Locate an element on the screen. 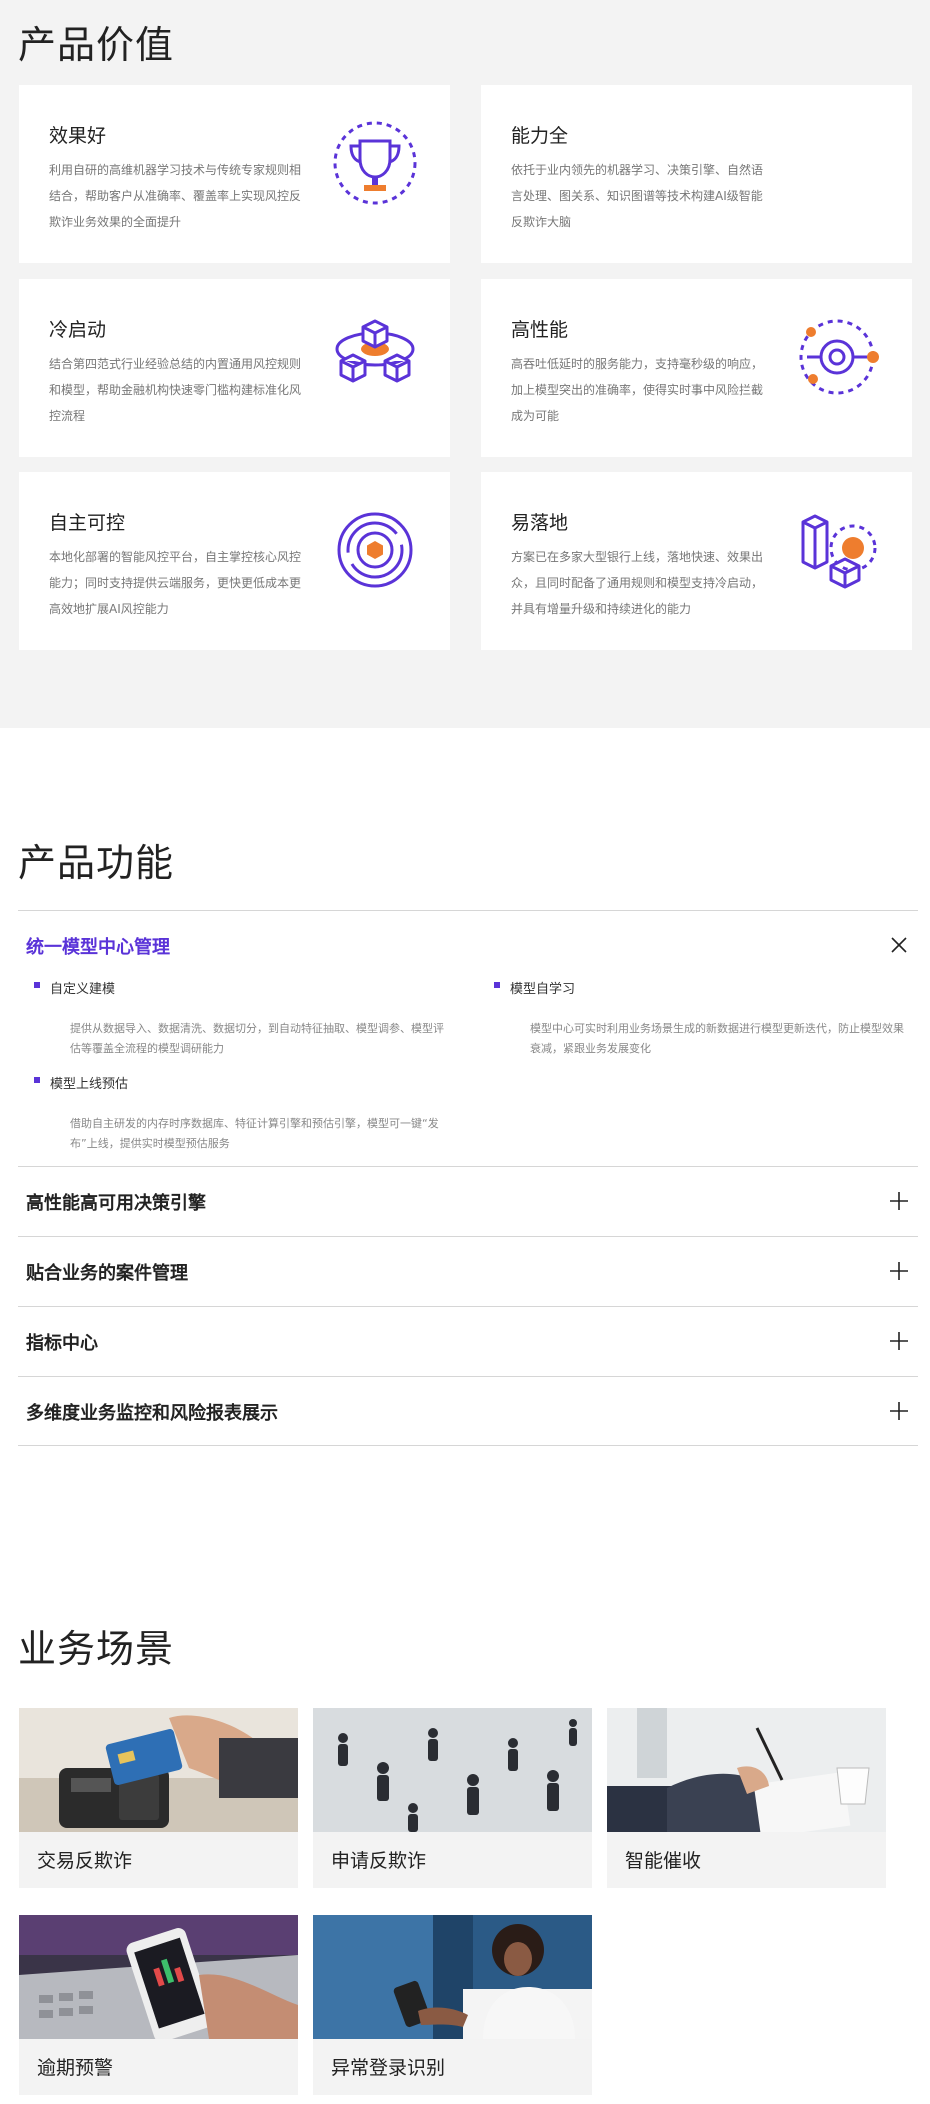 The height and width of the screenshot is (2104, 930). scene-card-smart-collection: 智能催收 is located at coordinates (746, 1798).